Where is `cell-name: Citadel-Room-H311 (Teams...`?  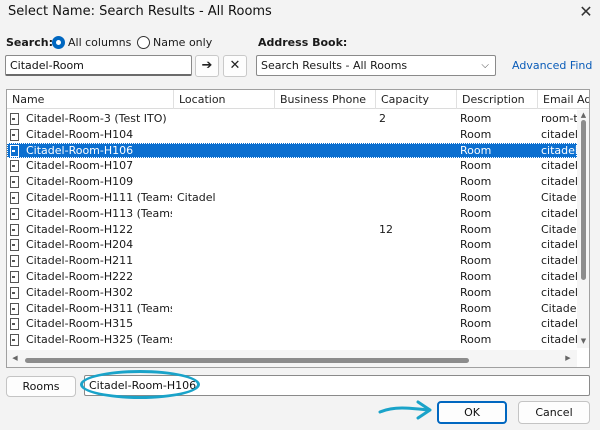 cell-name: Citadel-Room-H311 (Teams... is located at coordinates (99, 308).